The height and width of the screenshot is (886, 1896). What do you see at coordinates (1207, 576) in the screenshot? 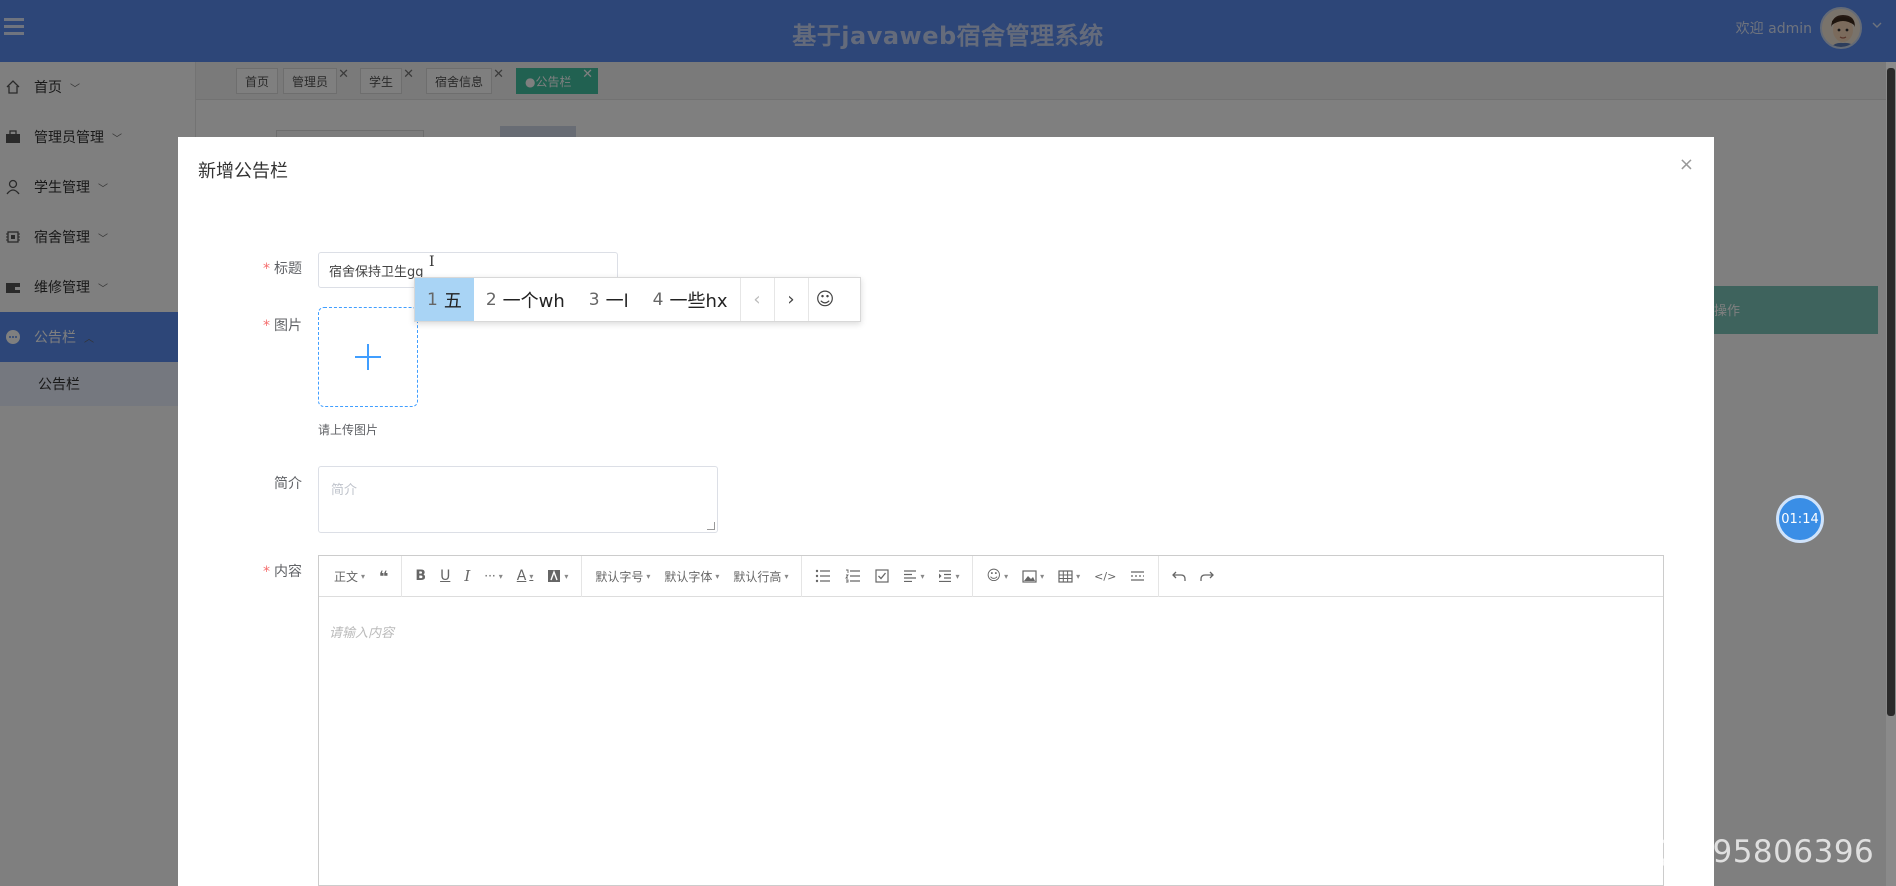
I see `redo-icon` at bounding box center [1207, 576].